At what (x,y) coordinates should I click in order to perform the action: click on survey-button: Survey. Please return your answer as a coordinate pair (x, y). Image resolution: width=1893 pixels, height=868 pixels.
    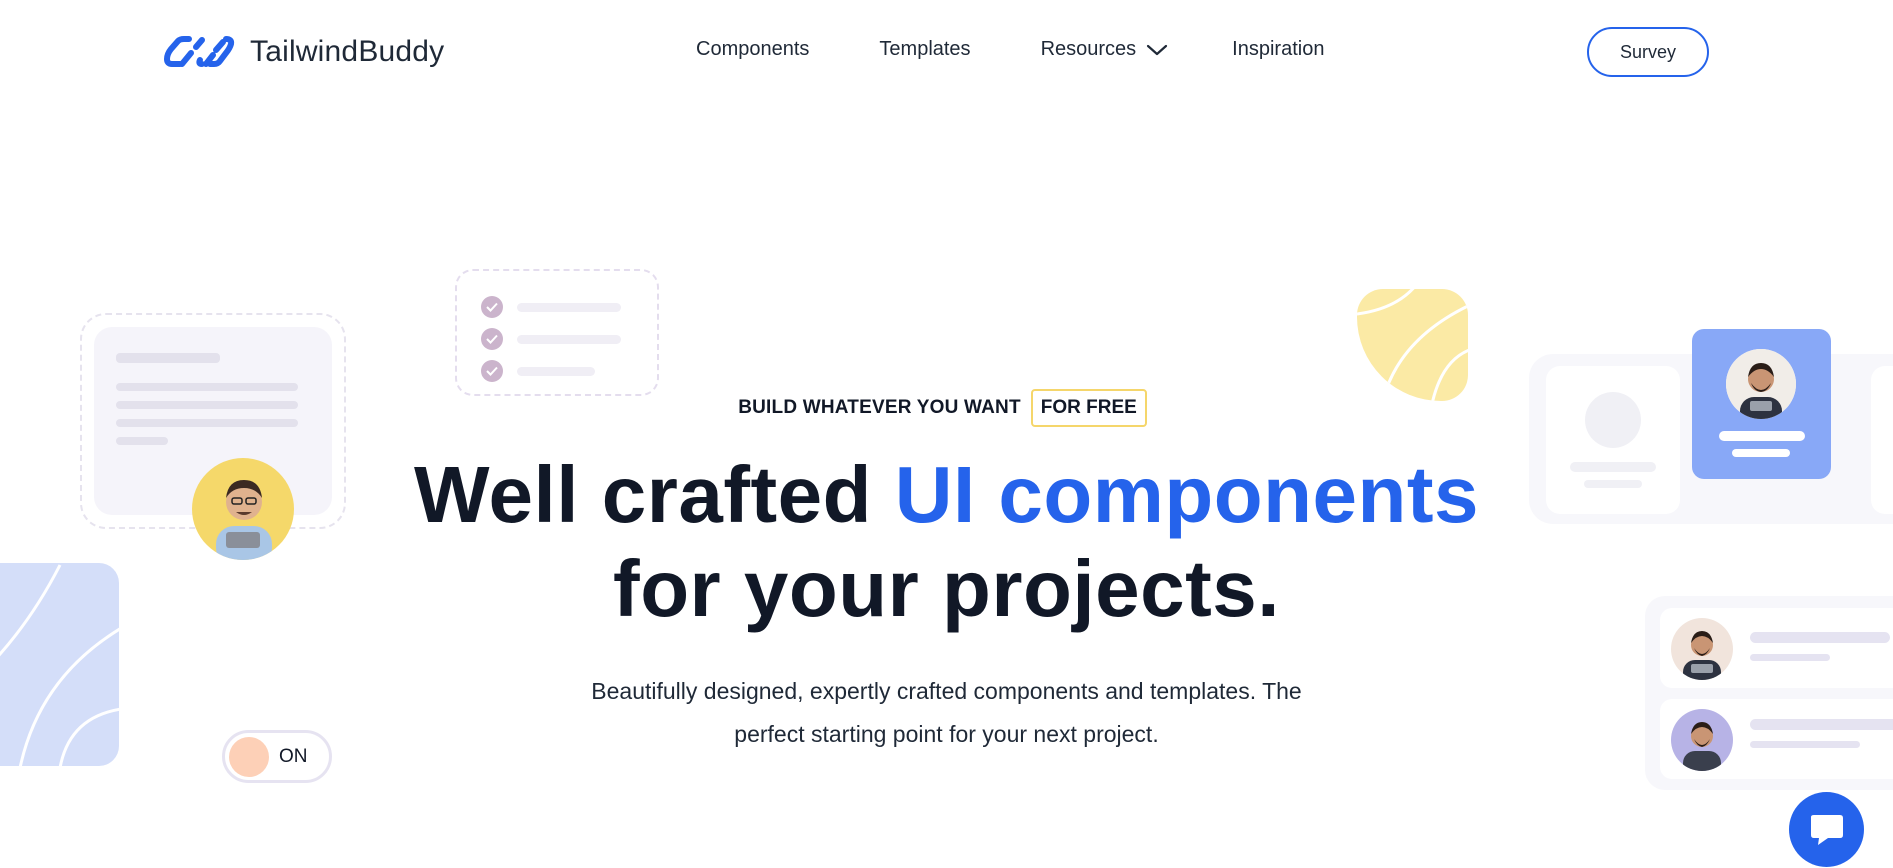
    Looking at the image, I should click on (1648, 52).